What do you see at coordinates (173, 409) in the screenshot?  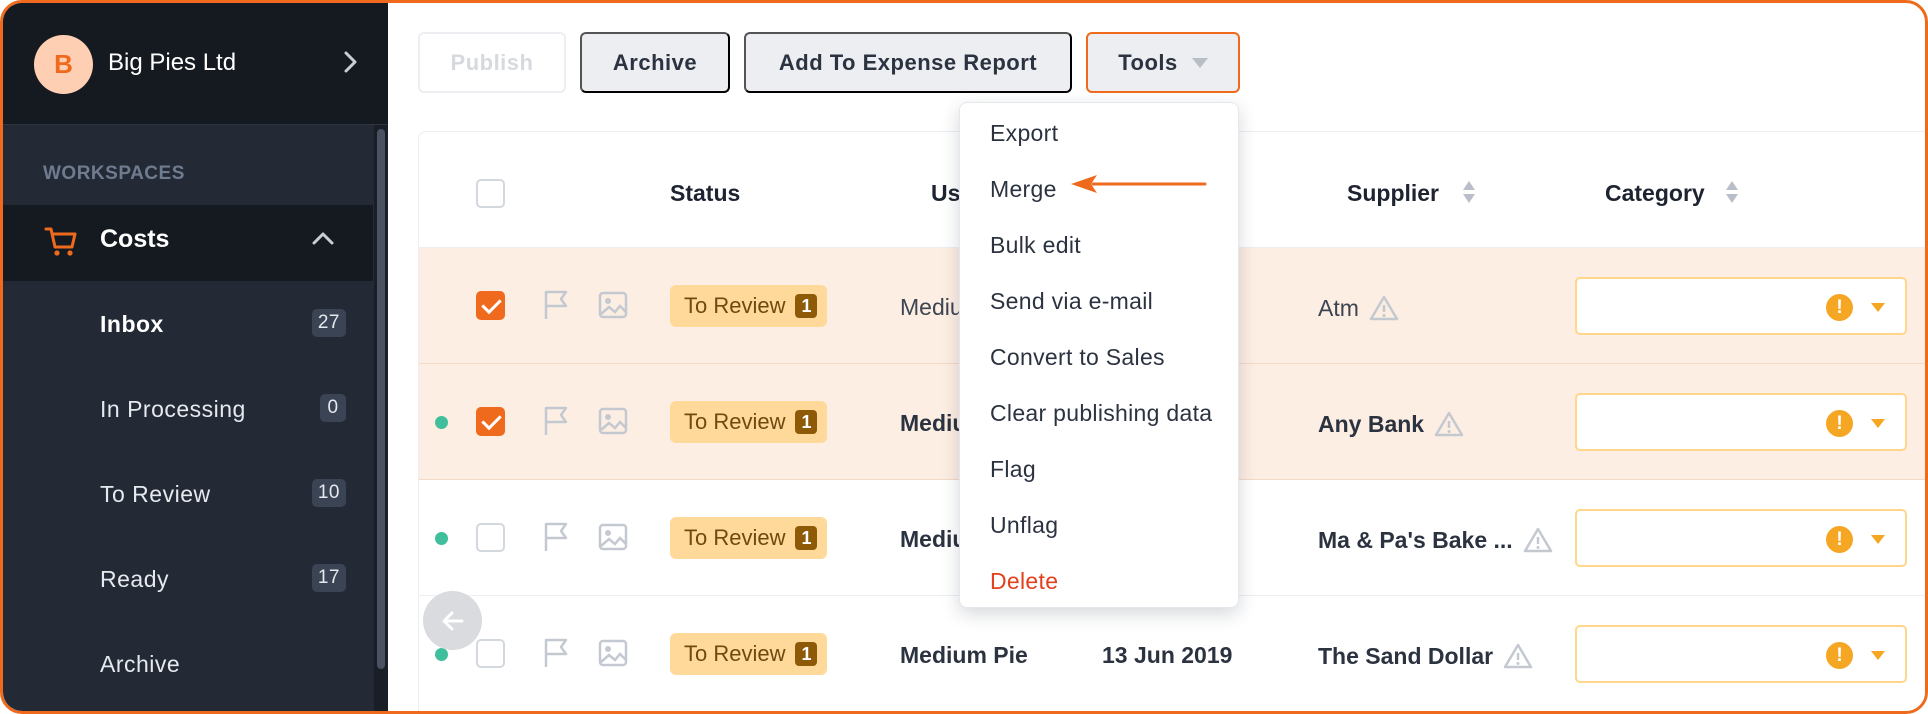 I see `sidebar-item-label: In Processing` at bounding box center [173, 409].